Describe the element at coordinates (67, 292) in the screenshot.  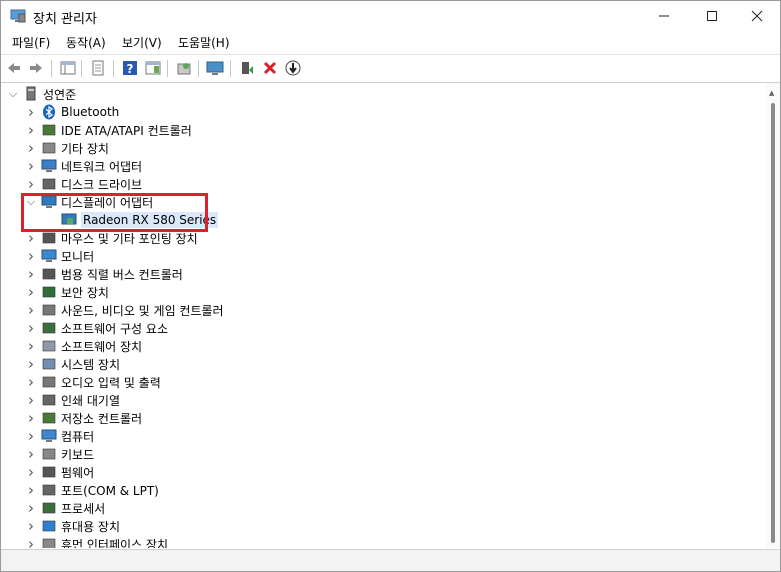
I see `tree-category-row: › 보안 장치` at that location.